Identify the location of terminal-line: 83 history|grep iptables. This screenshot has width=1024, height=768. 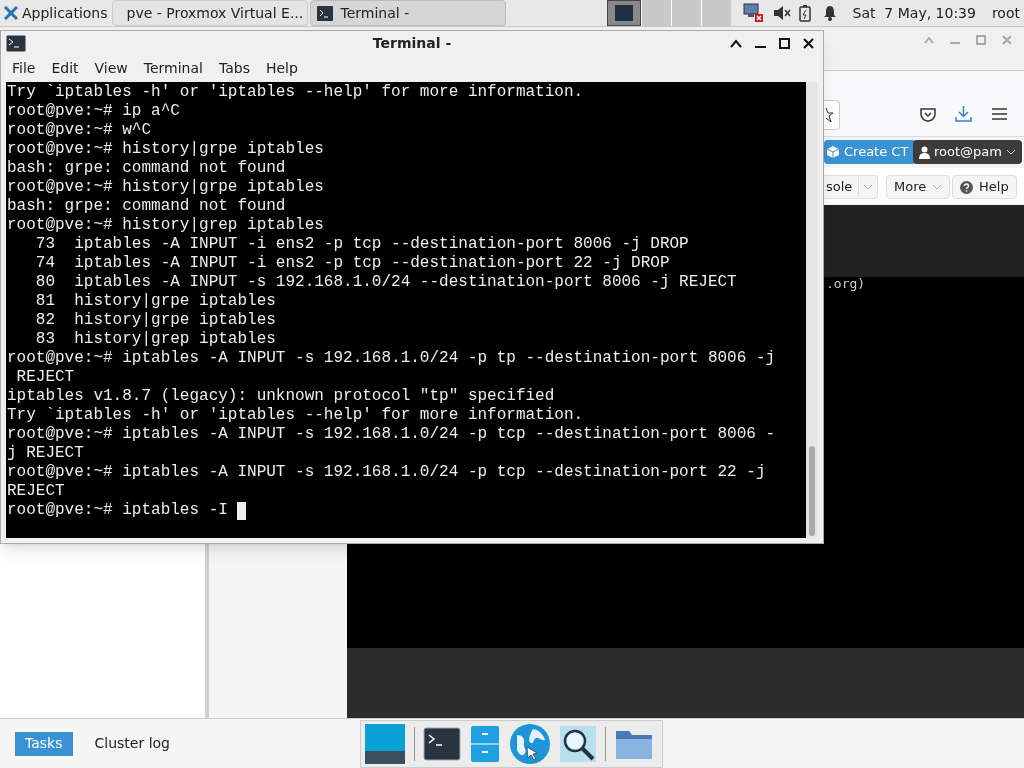
(155, 339).